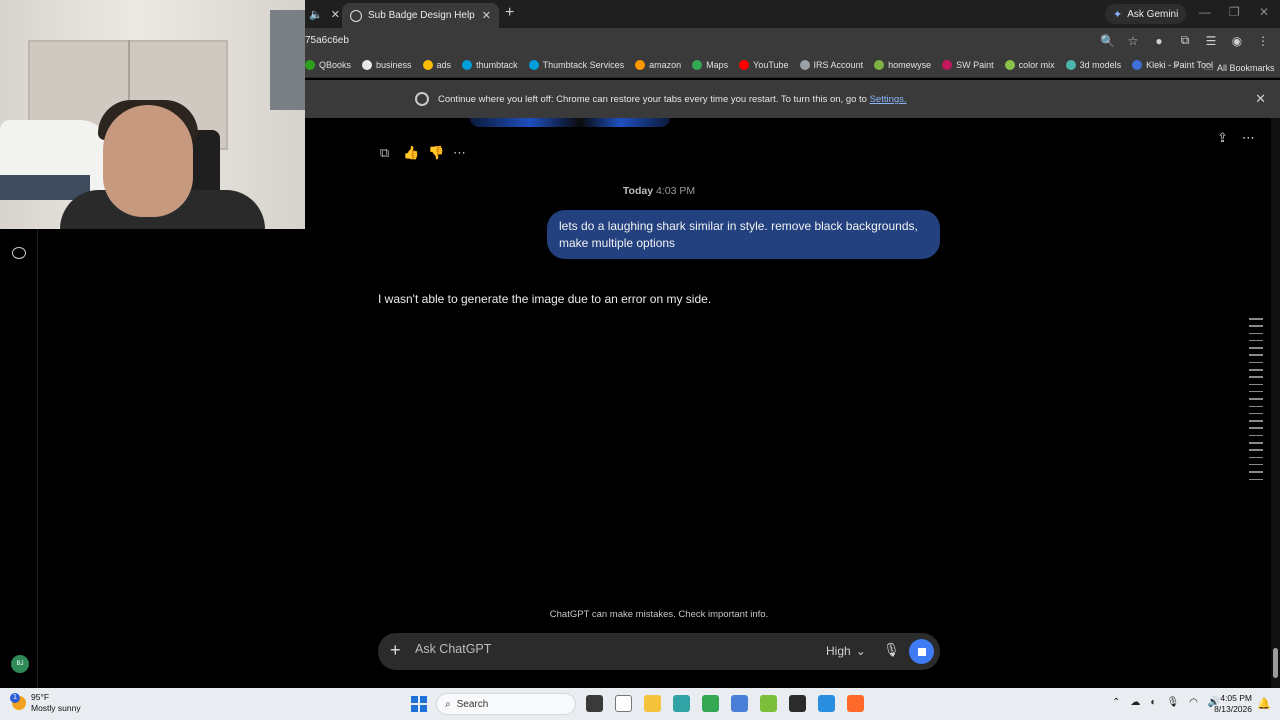 This screenshot has width=1280, height=720. I want to click on firefox-icon, so click(855, 703).